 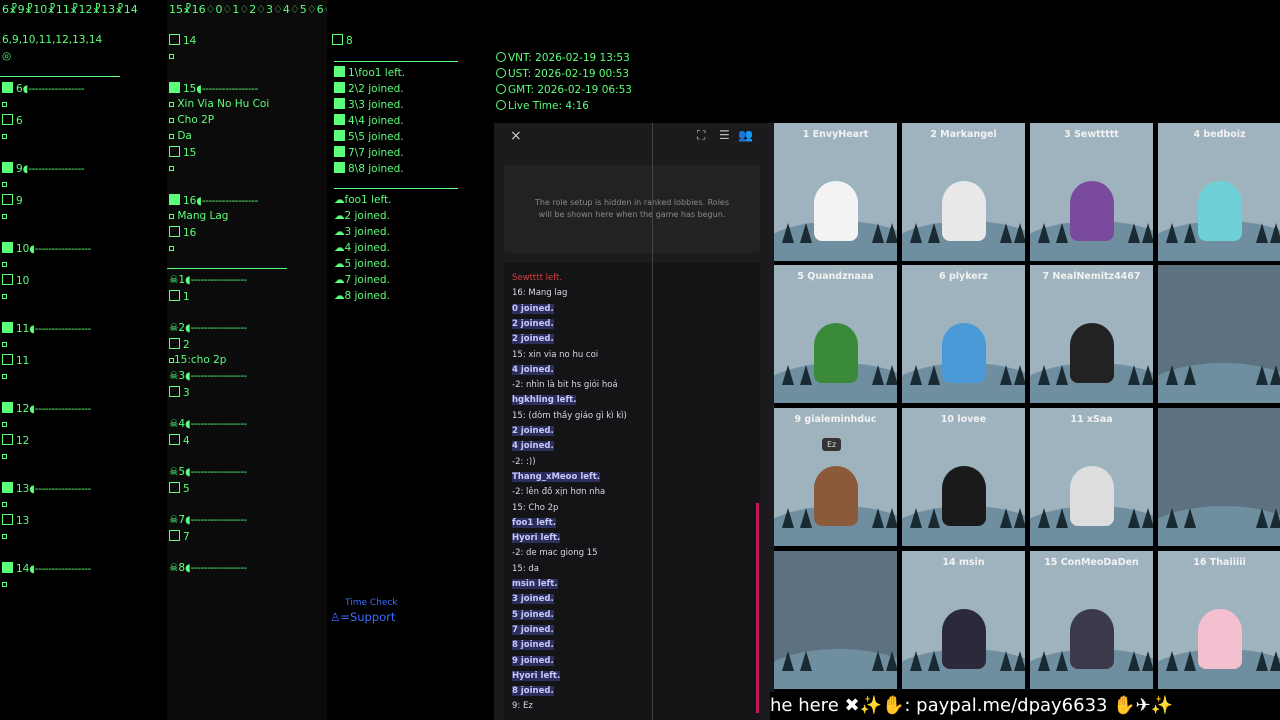 I want to click on chat-message: 15: Cho 2p, so click(x=535, y=507).